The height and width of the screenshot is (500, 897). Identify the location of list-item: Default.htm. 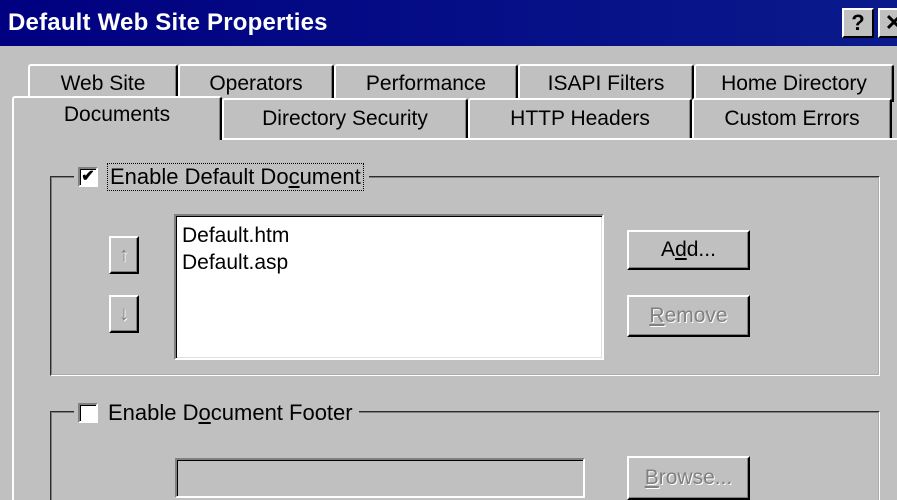
(389, 235).